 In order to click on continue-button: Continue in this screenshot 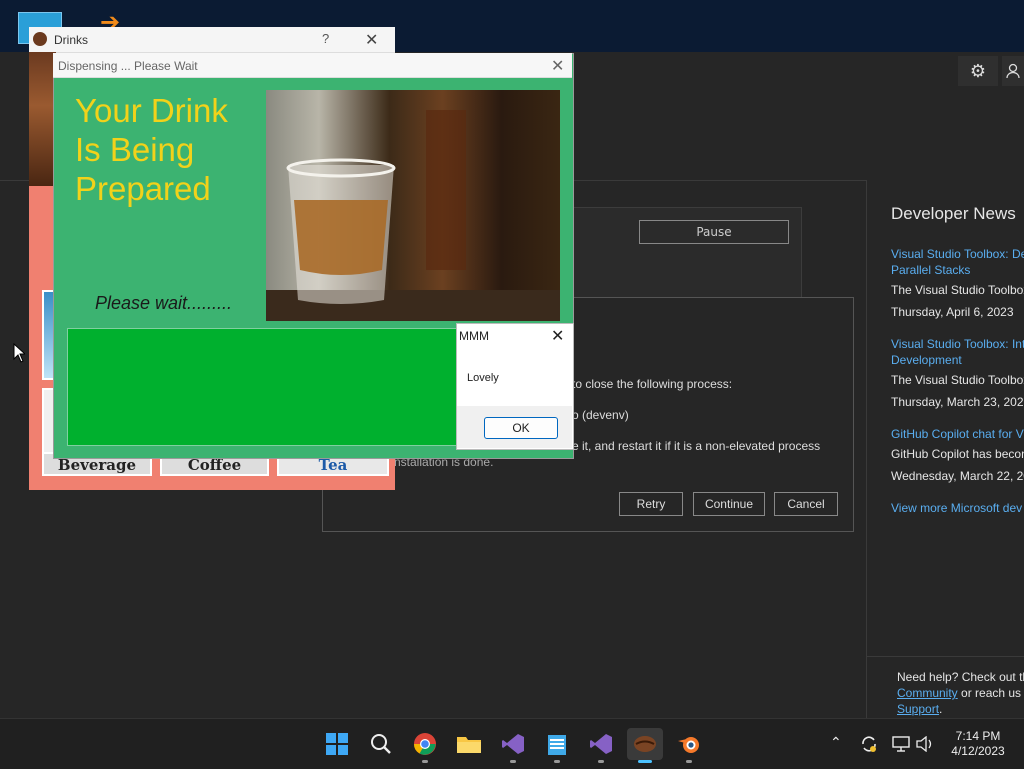, I will do `click(729, 504)`.